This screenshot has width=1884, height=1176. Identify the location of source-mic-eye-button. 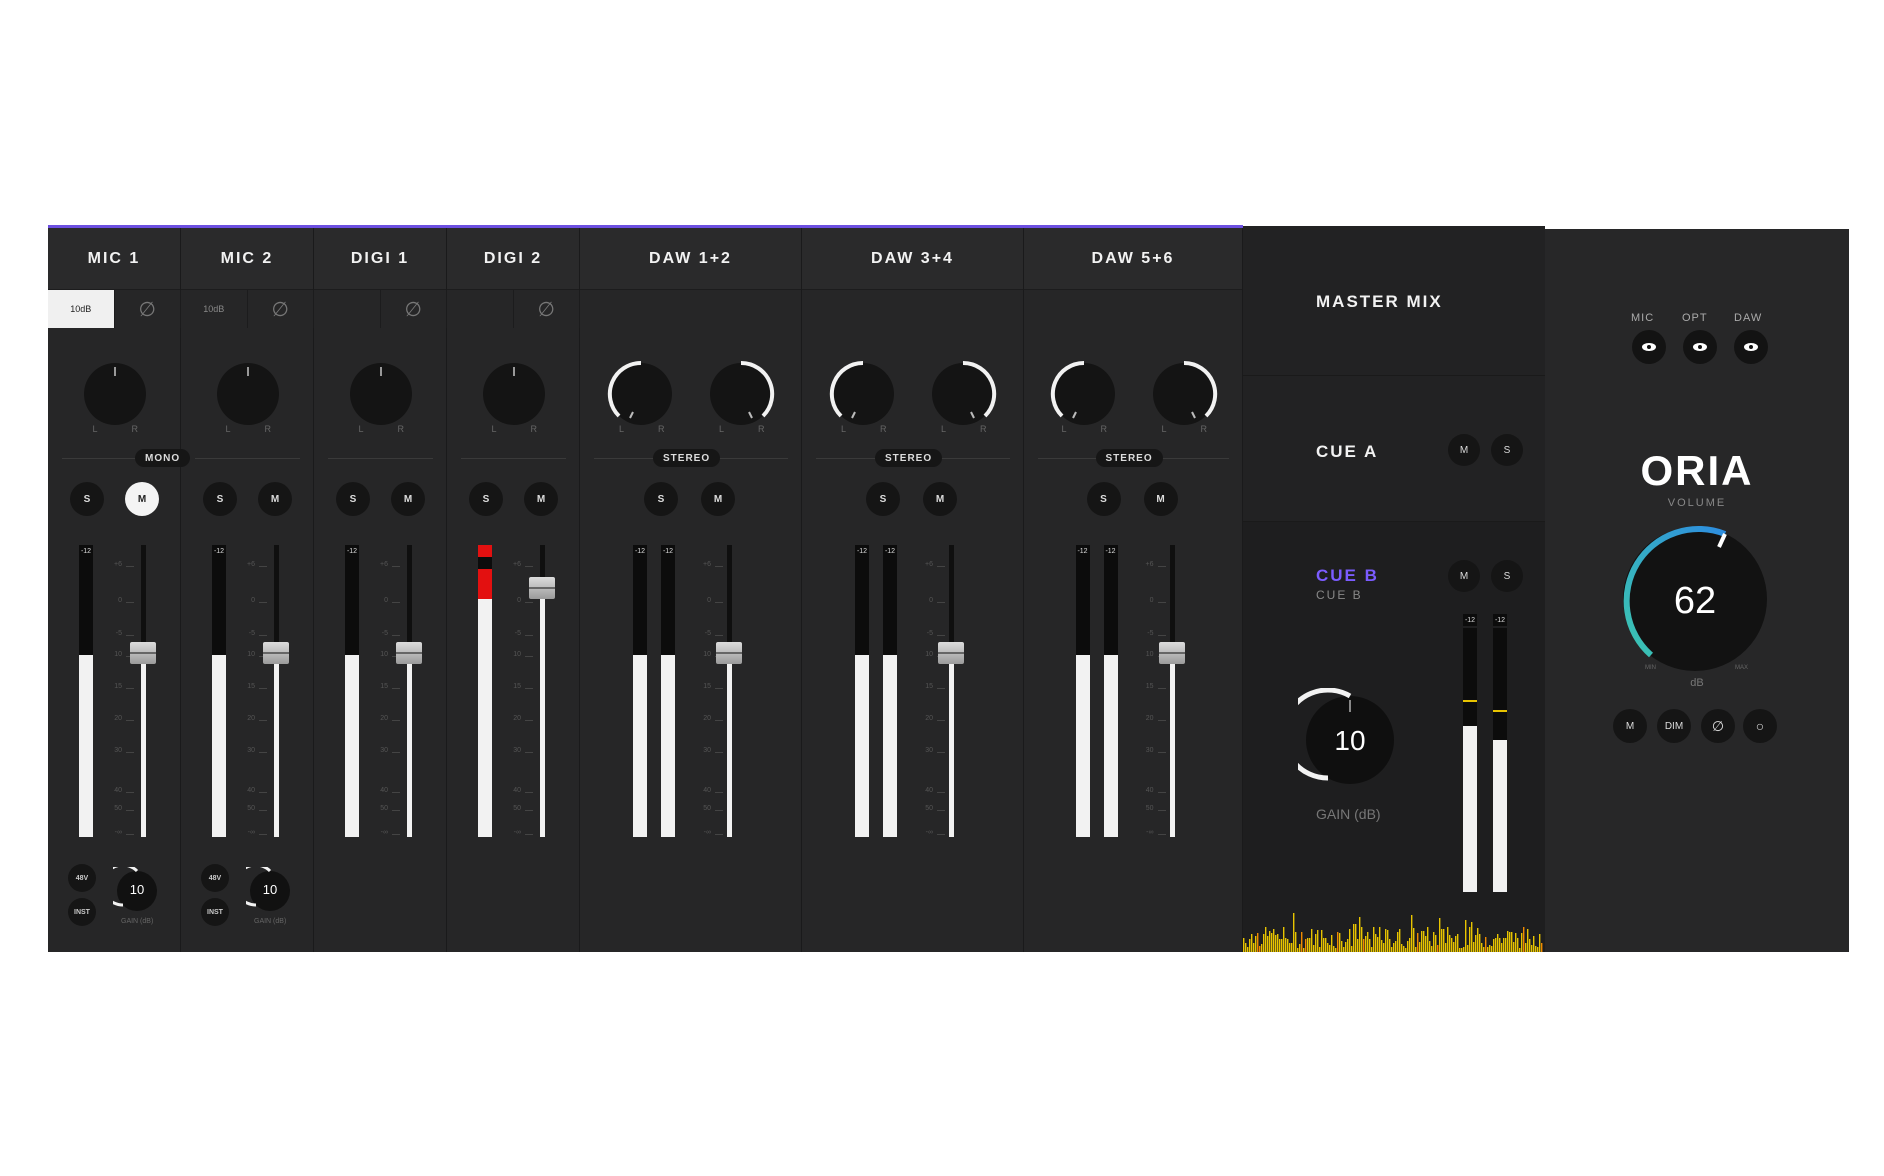
(1649, 347).